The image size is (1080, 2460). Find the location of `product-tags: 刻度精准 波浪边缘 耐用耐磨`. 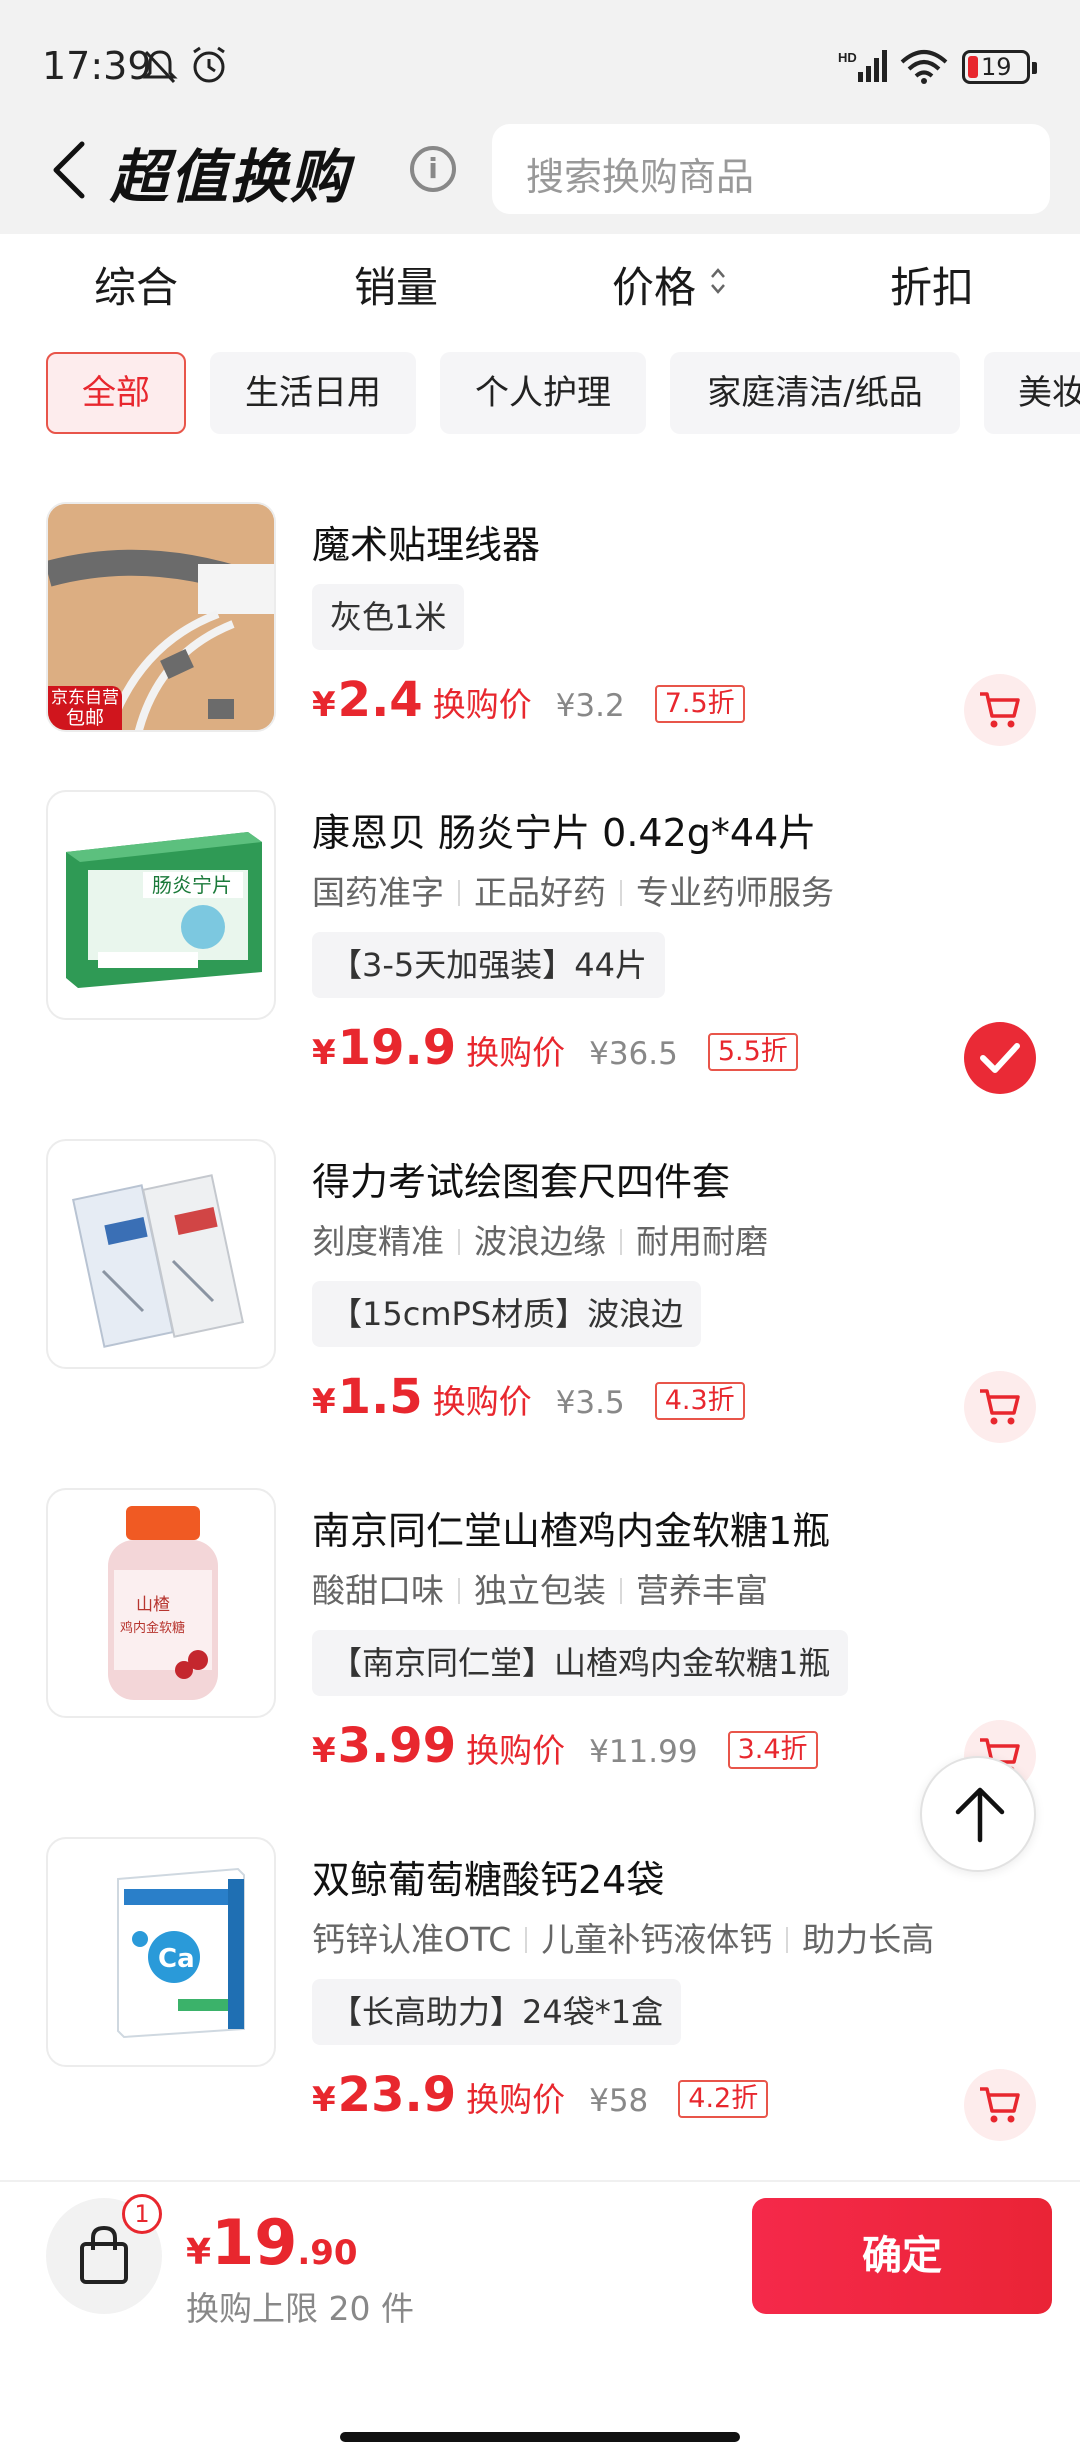

product-tags: 刻度精准 波浪边缘 耐用耐磨 is located at coordinates (540, 1241).